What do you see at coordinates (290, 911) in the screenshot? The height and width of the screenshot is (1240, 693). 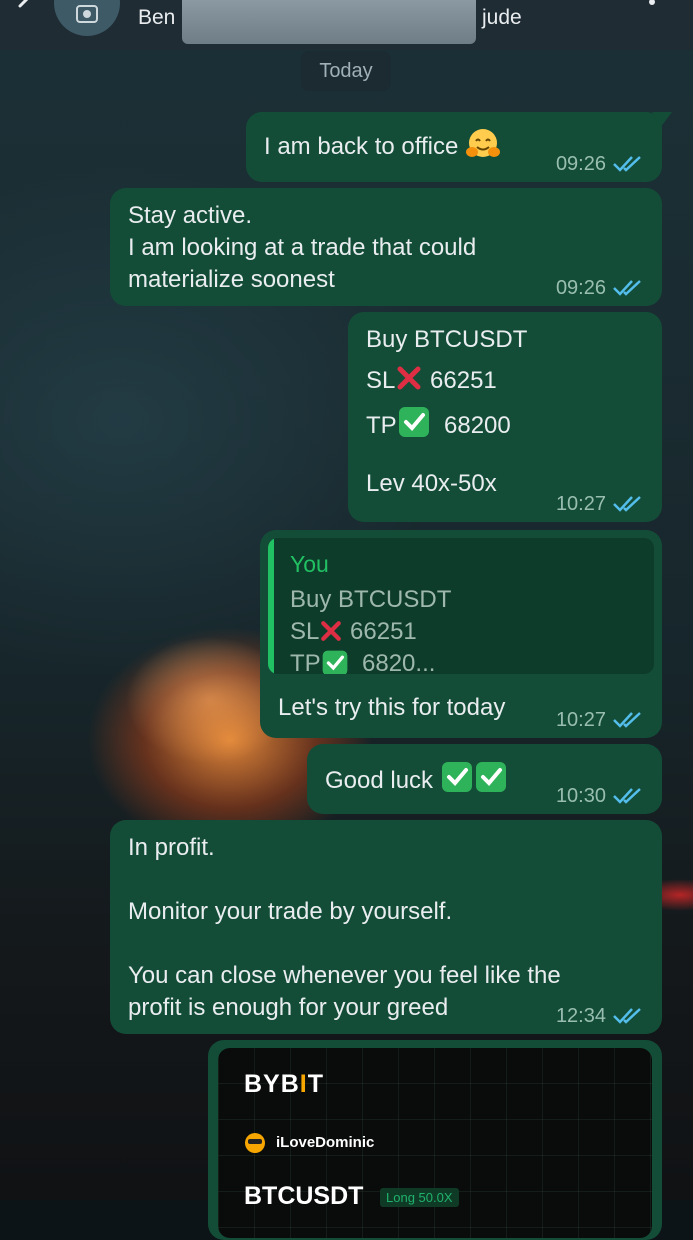 I see `message-line: Monitor your trade by yourself.` at bounding box center [290, 911].